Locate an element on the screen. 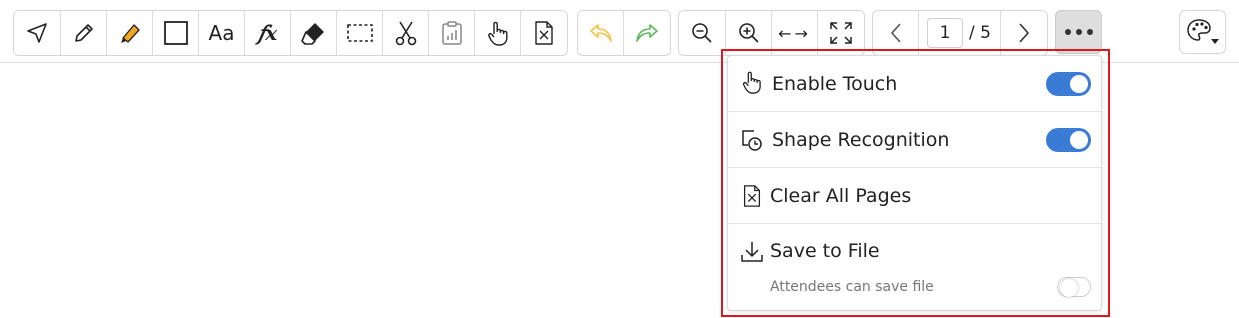 This screenshot has width=1239, height=318. menu-item-shape-recognition: Shape Recognition is located at coordinates (914, 140).